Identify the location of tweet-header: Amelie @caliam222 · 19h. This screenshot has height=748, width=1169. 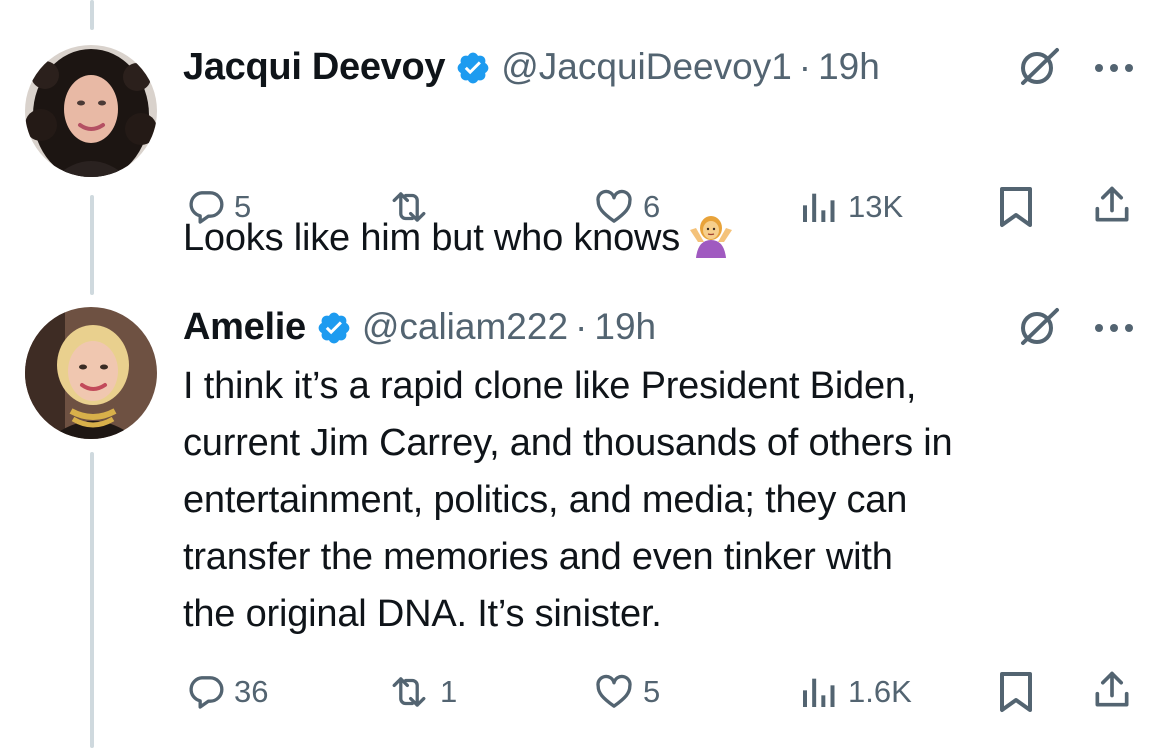
(419, 327).